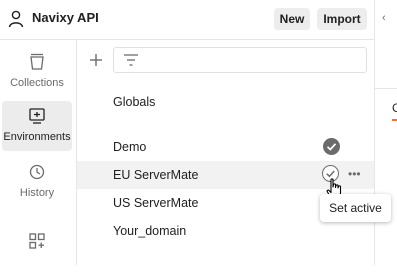 The width and height of the screenshot is (397, 276). What do you see at coordinates (37, 182) in the screenshot?
I see `sidebar-item-history: History` at bounding box center [37, 182].